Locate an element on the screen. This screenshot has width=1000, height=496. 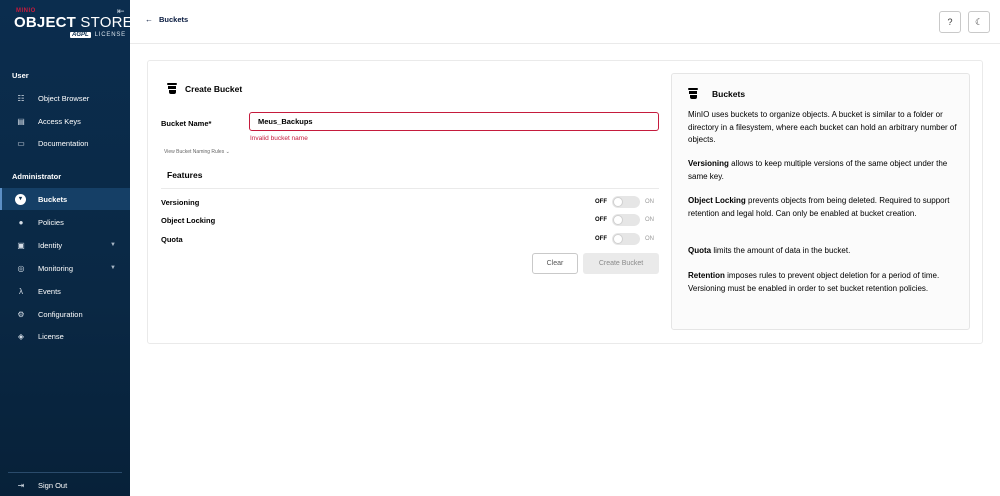
sidebar-item-documentation: ▭ Documentation is located at coordinates (65, 143).